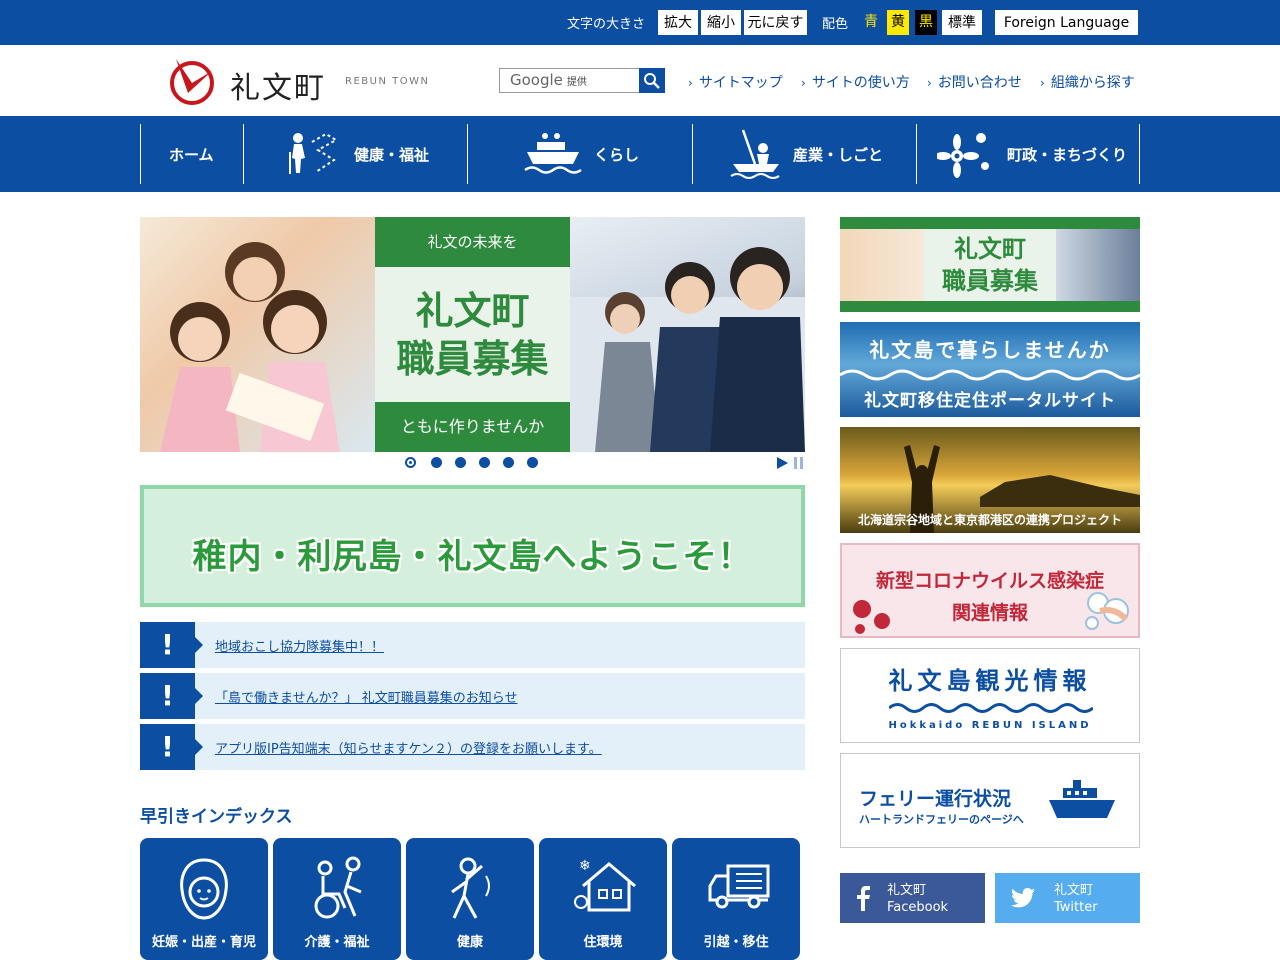 This screenshot has height=960, width=1280. I want to click on site-logo-subtitle: REBUN TOWN, so click(387, 81).